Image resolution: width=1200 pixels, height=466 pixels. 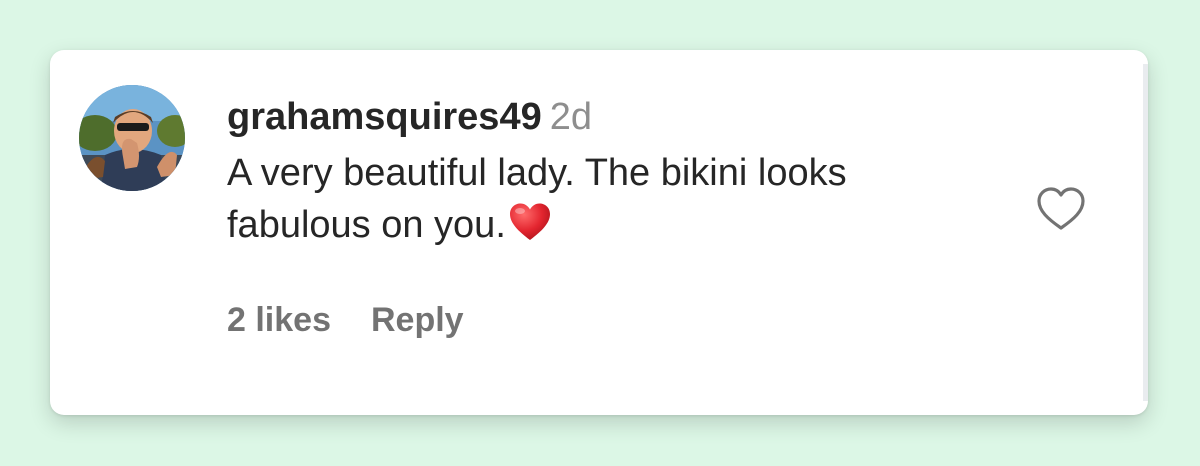 What do you see at coordinates (279, 320) in the screenshot?
I see `likes-count-button: 2 likes` at bounding box center [279, 320].